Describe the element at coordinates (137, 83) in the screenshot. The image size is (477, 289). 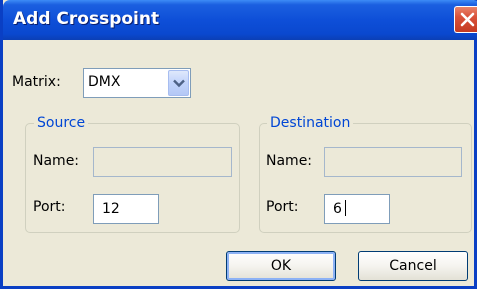
I see `matrix-select: DMX` at that location.